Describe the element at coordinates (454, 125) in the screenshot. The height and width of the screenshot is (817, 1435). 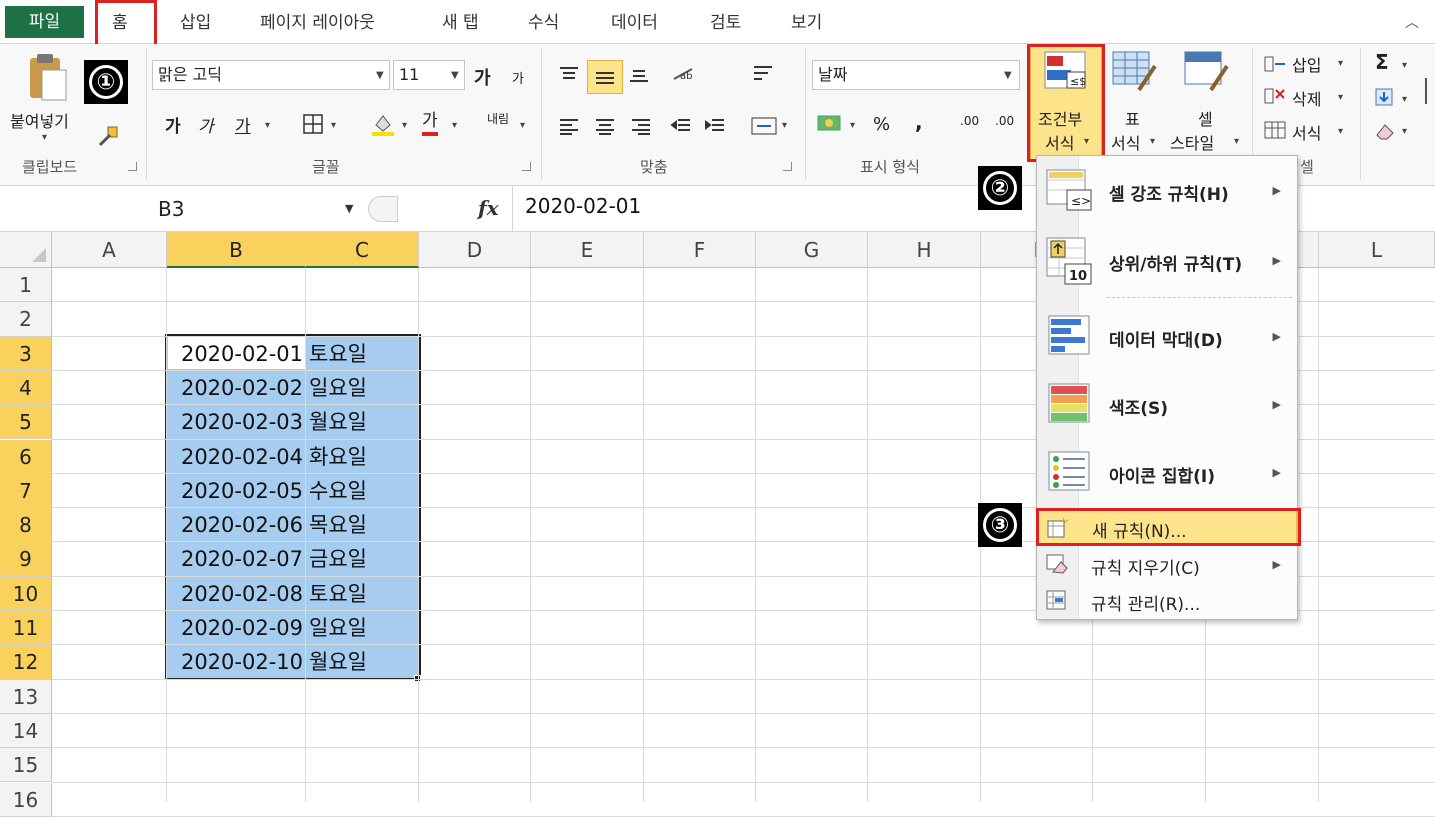
I see `font-color-dropdown-icon: ▾` at that location.